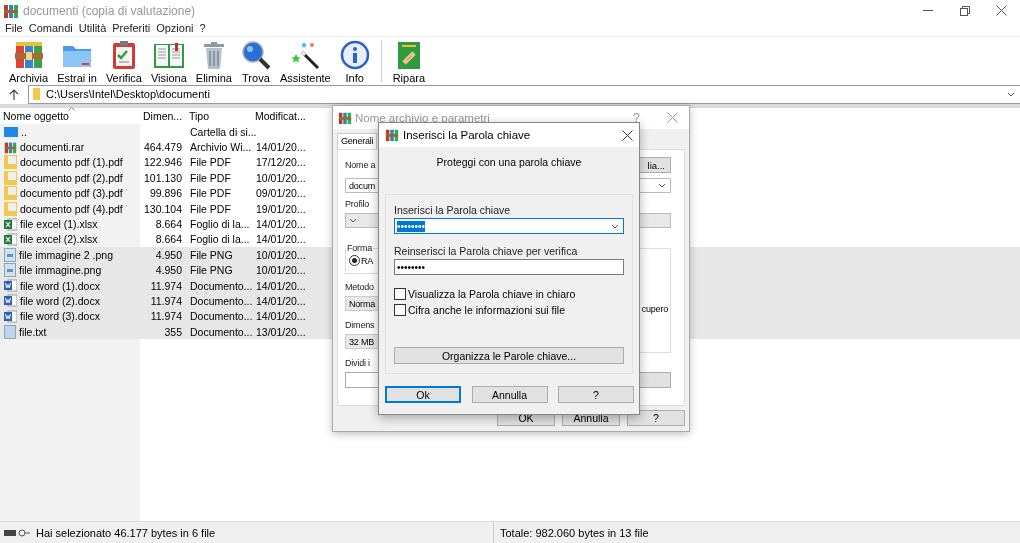  I want to click on dialog-title: Nome archivio e parametri, so click(423, 117).